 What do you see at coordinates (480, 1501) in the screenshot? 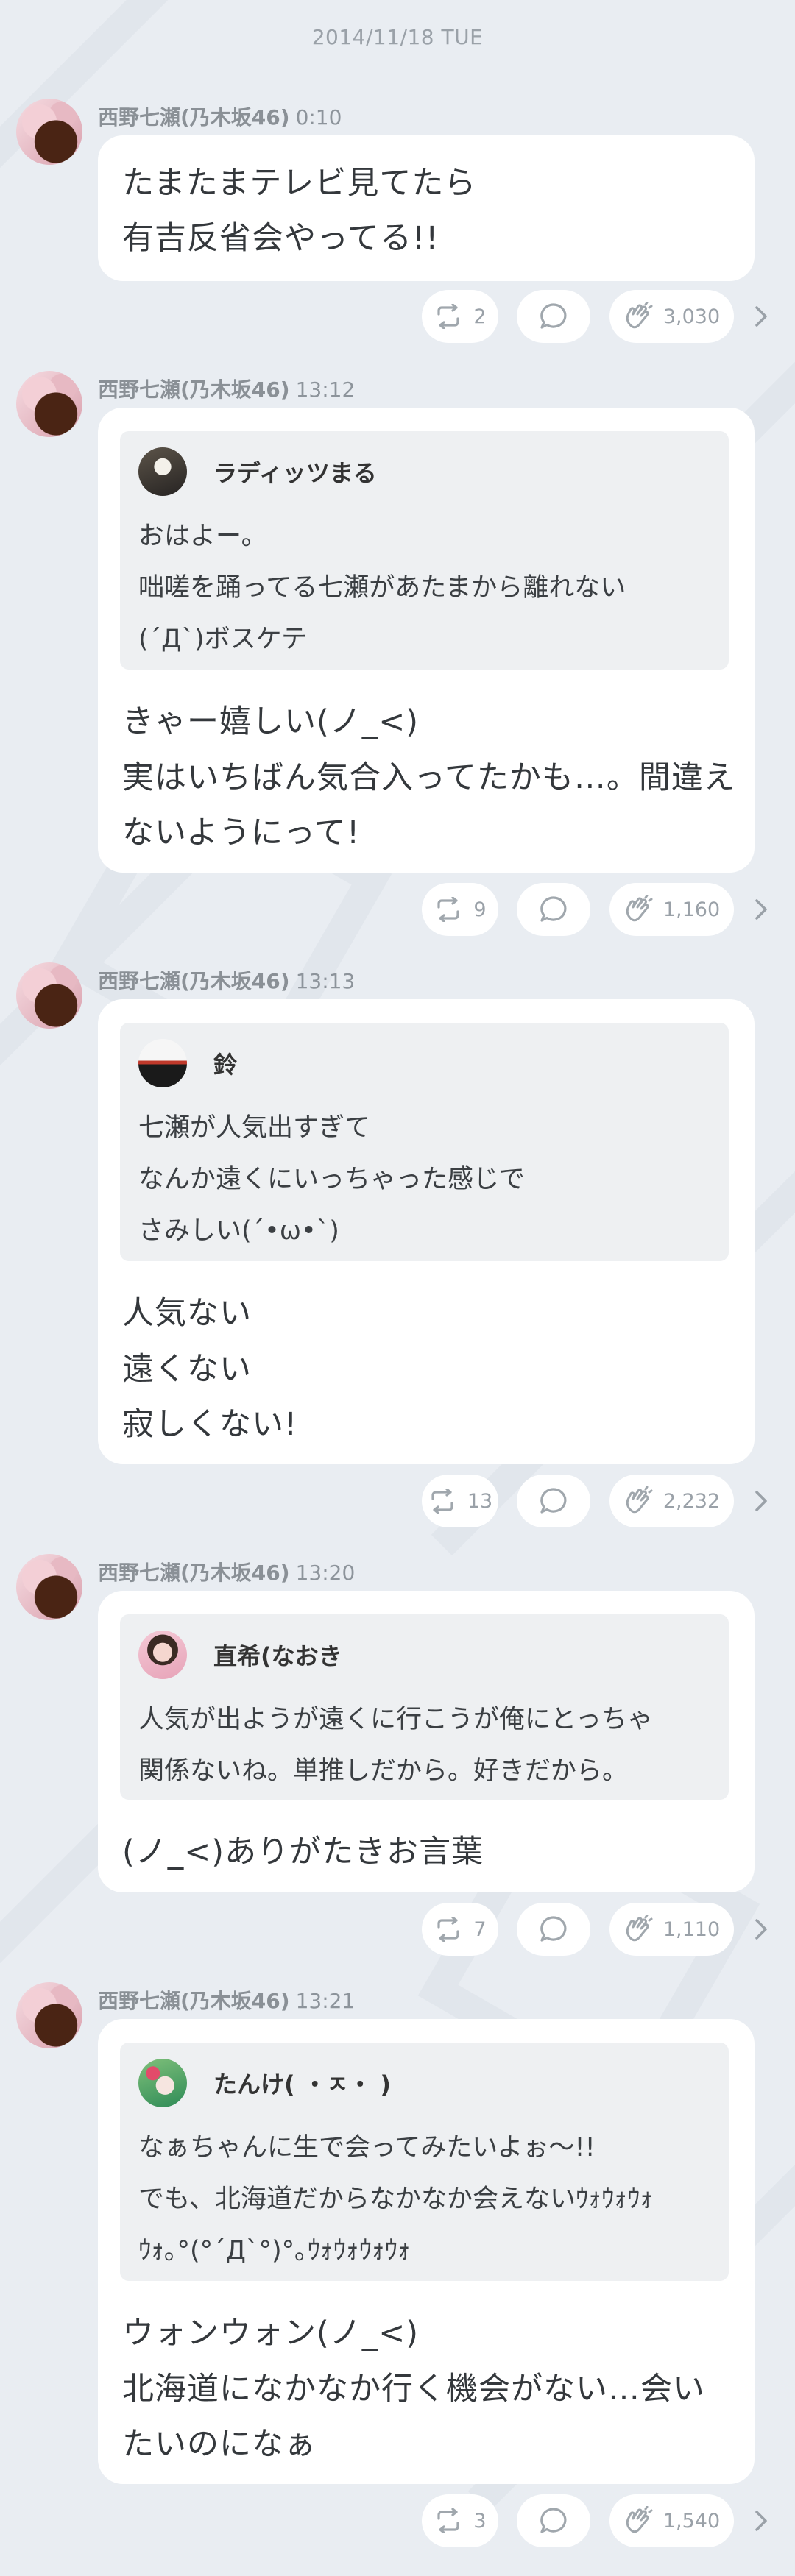
I see `retweet-count: 13` at bounding box center [480, 1501].